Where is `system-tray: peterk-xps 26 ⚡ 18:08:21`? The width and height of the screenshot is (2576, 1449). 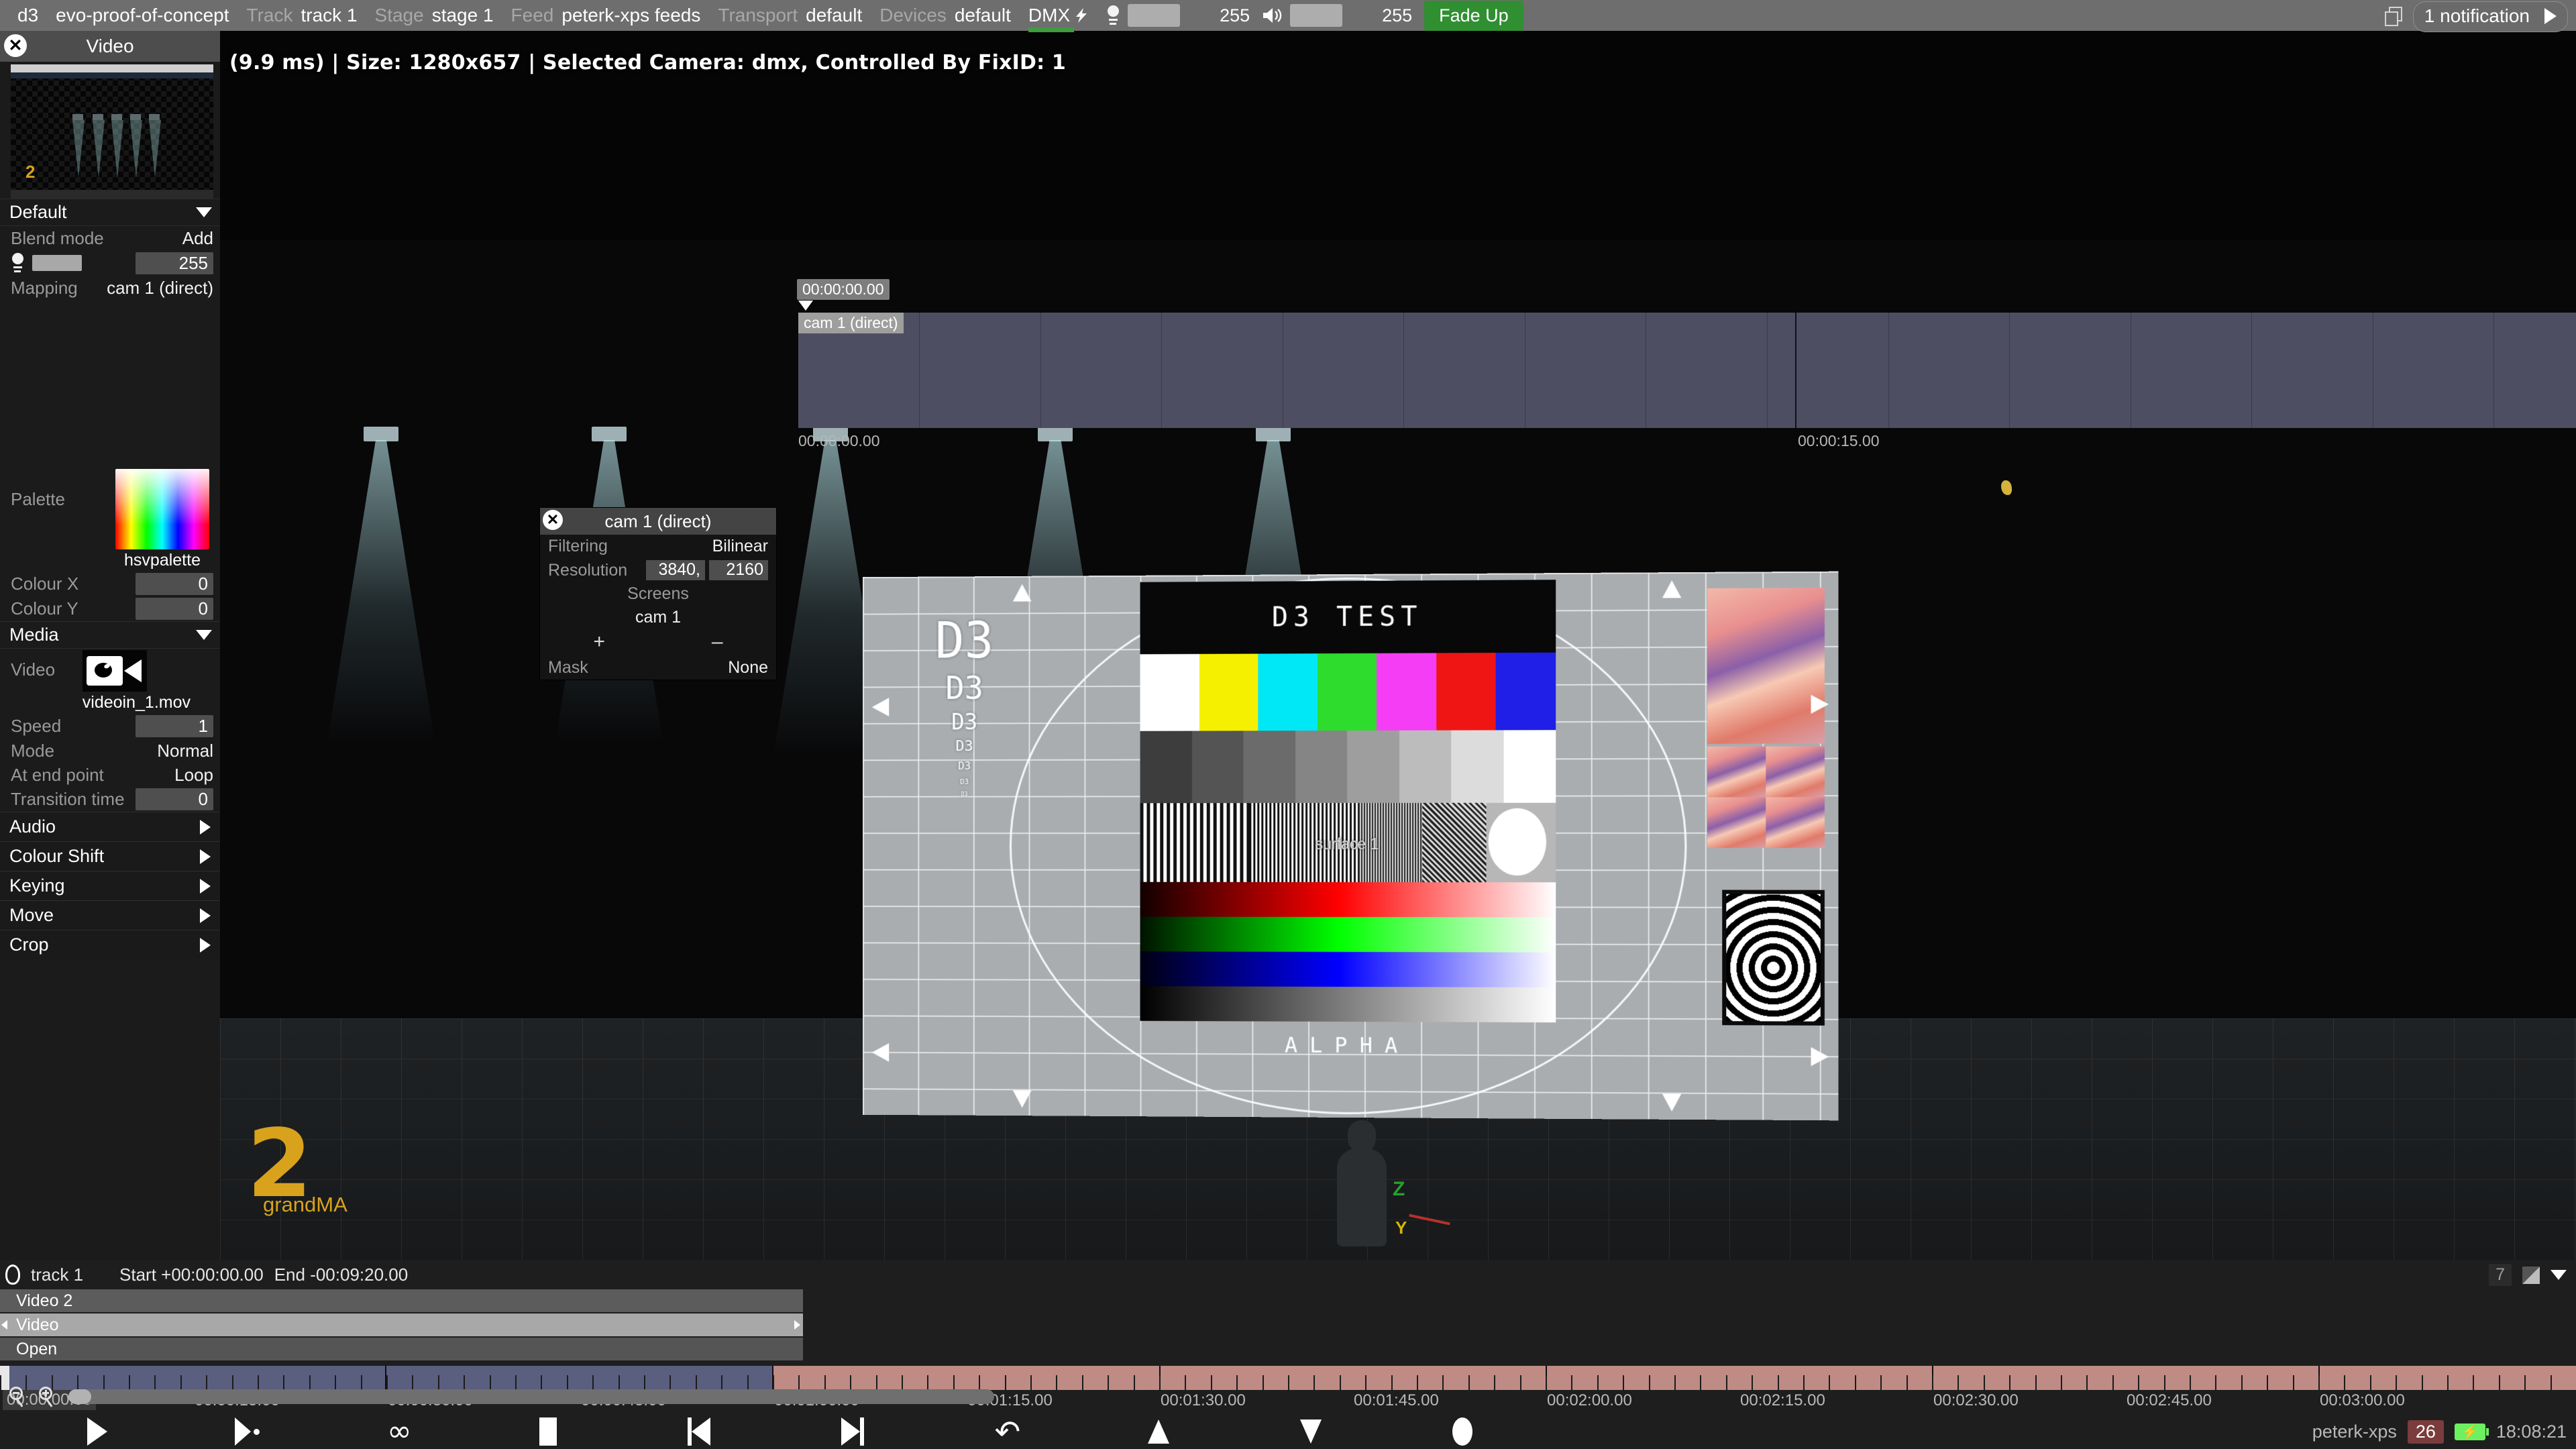 system-tray: peterk-xps 26 ⚡ 18:08:21 is located at coordinates (2439, 1431).